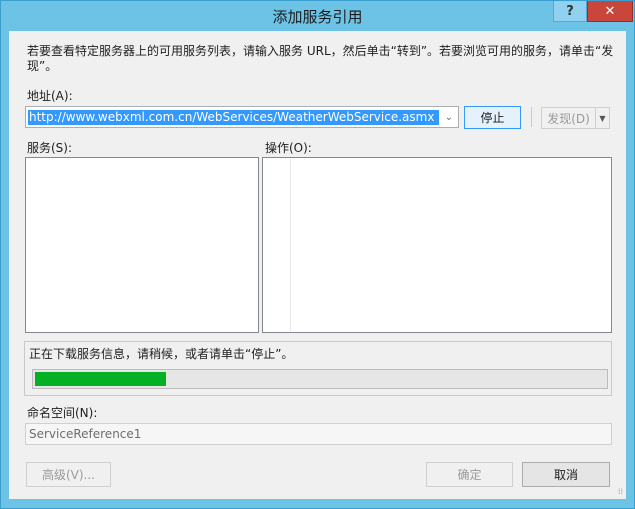  Describe the element at coordinates (318, 368) in the screenshot. I see `status-panel: 正在下载服务信息，请稍候，或者请单击“停止”。` at that location.